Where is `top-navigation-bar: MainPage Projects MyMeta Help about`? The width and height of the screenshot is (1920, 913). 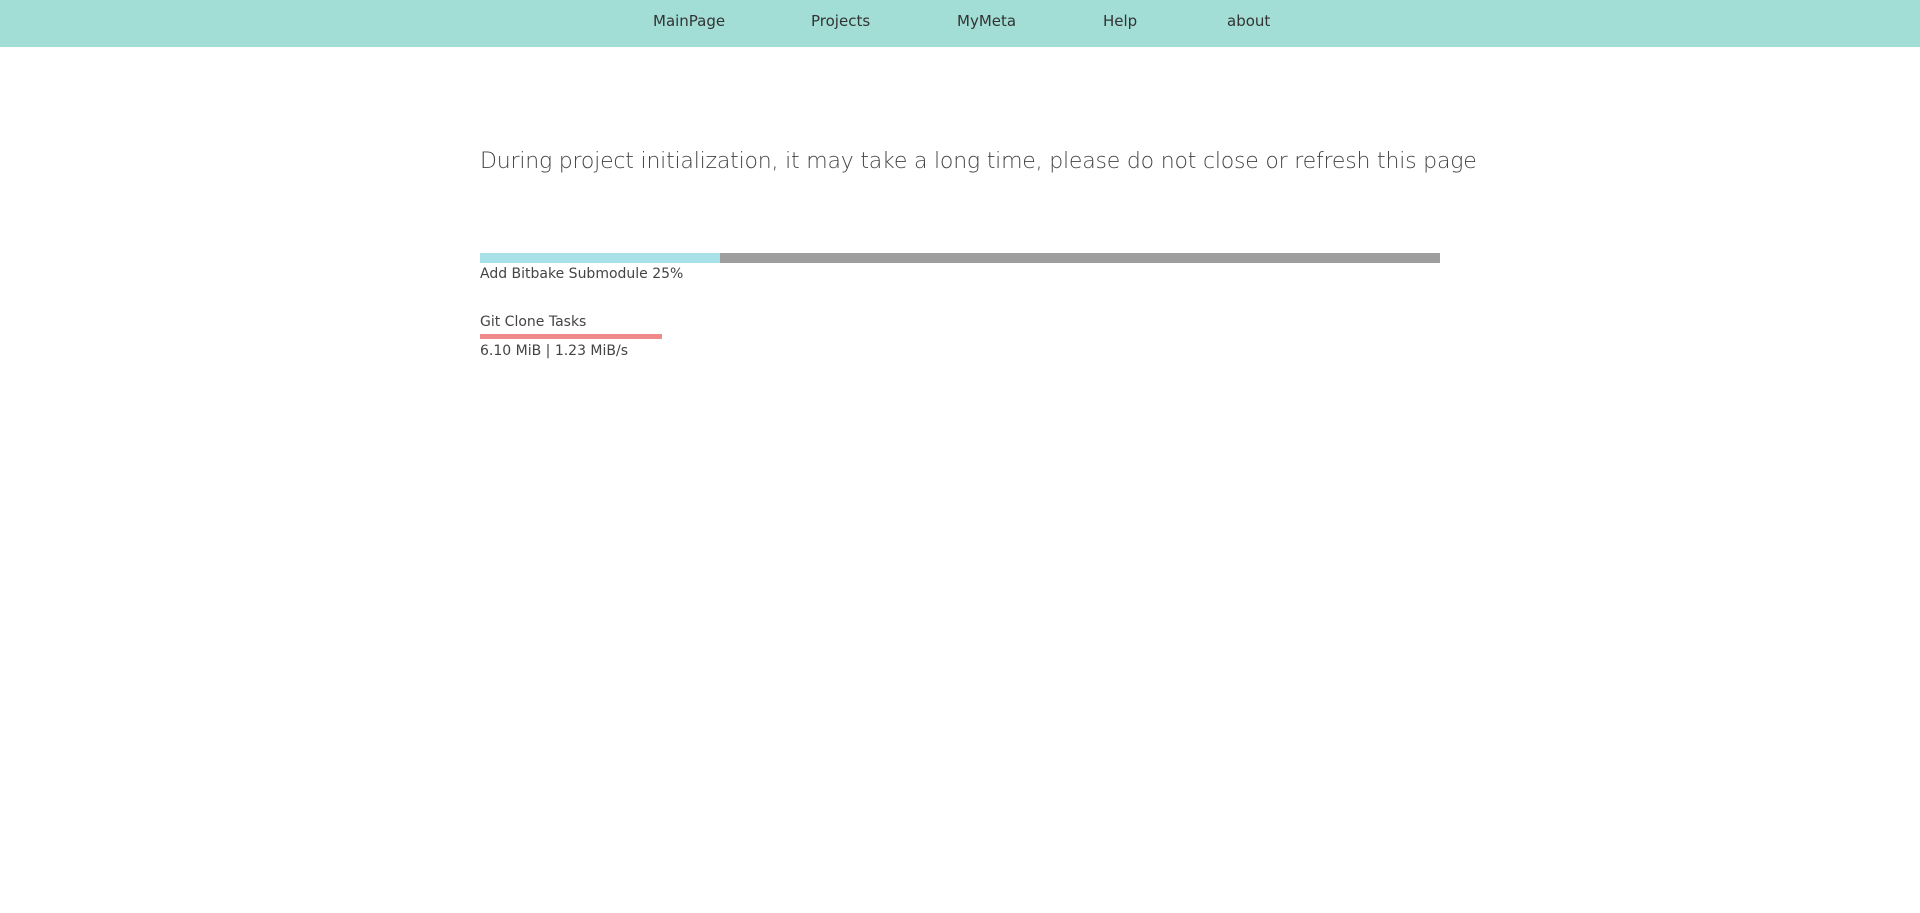
top-navigation-bar: MainPage Projects MyMeta Help about is located at coordinates (960, 23).